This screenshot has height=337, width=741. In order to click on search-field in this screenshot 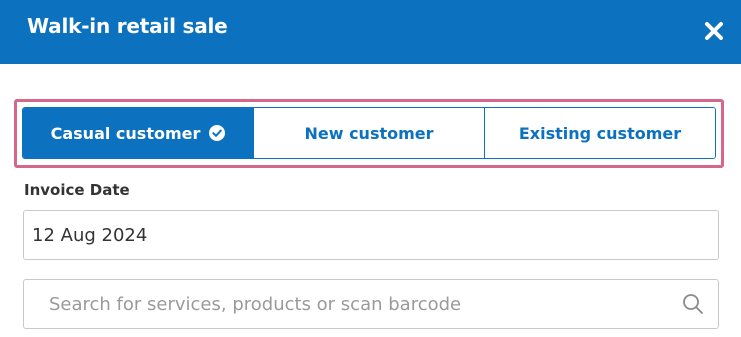, I will do `click(371, 304)`.